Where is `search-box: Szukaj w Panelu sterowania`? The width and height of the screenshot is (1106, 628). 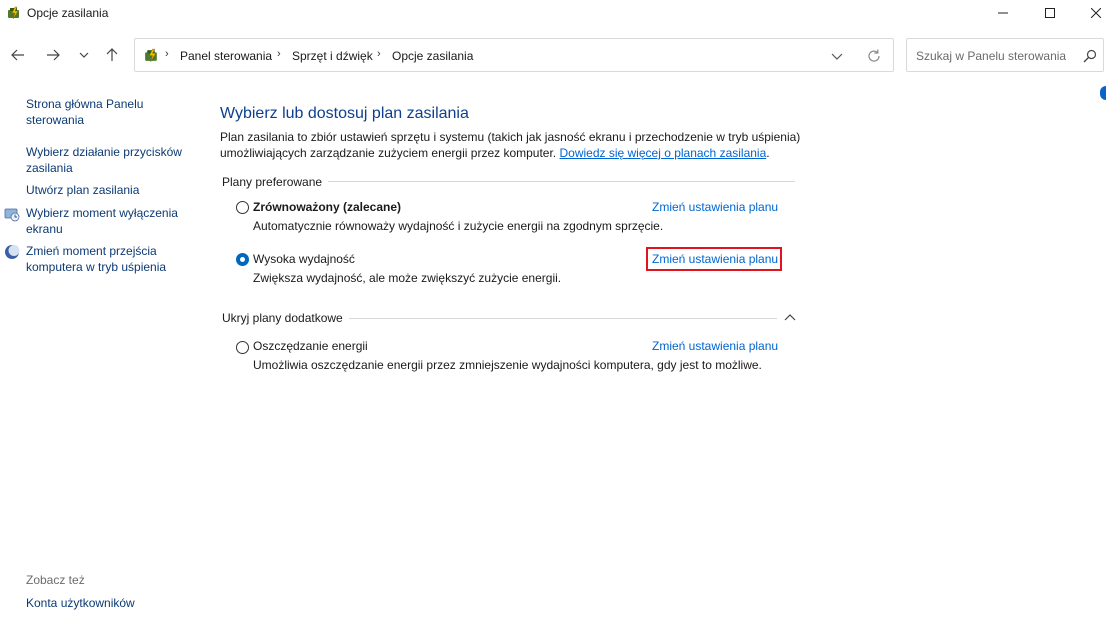 search-box: Szukaj w Panelu sterowania is located at coordinates (1005, 55).